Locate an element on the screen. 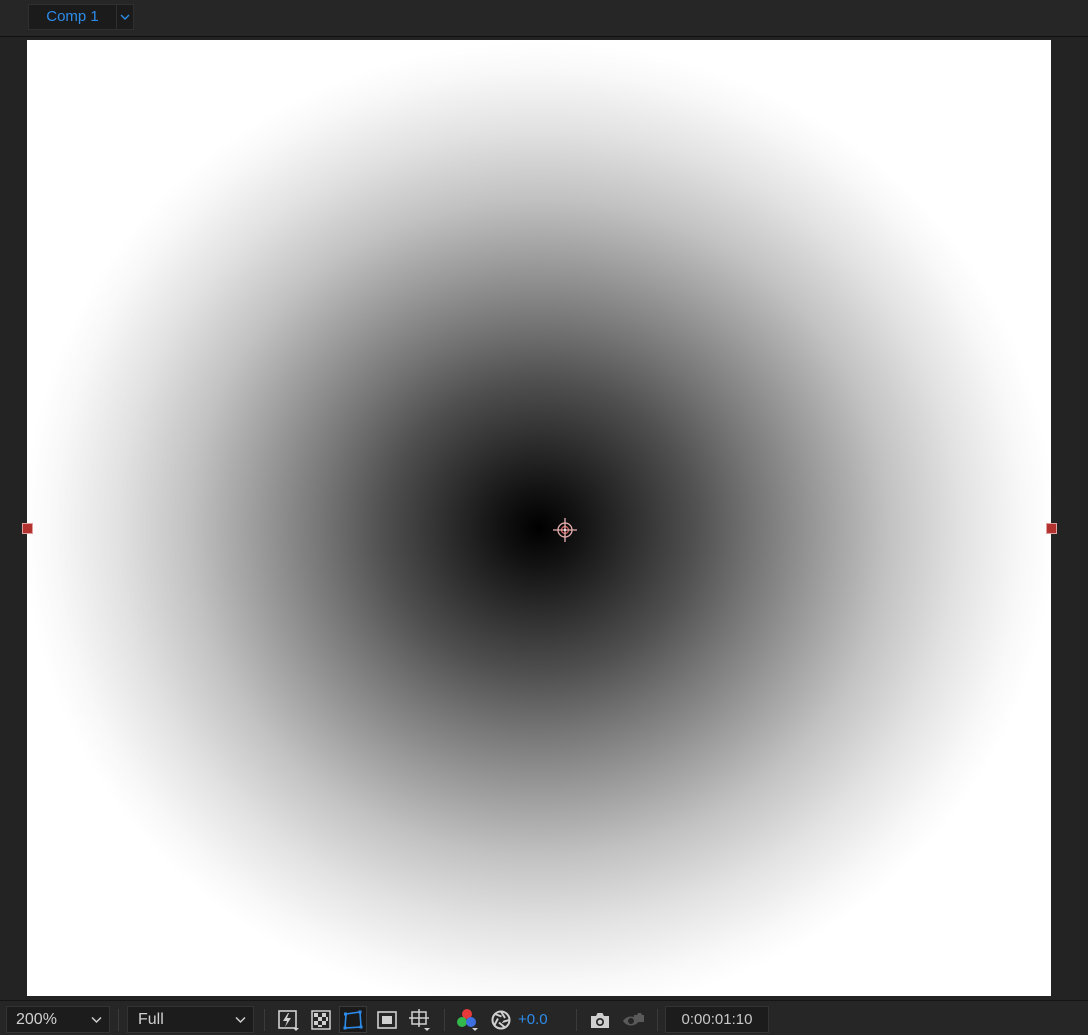  layer-handle-right is located at coordinates (1051, 528).